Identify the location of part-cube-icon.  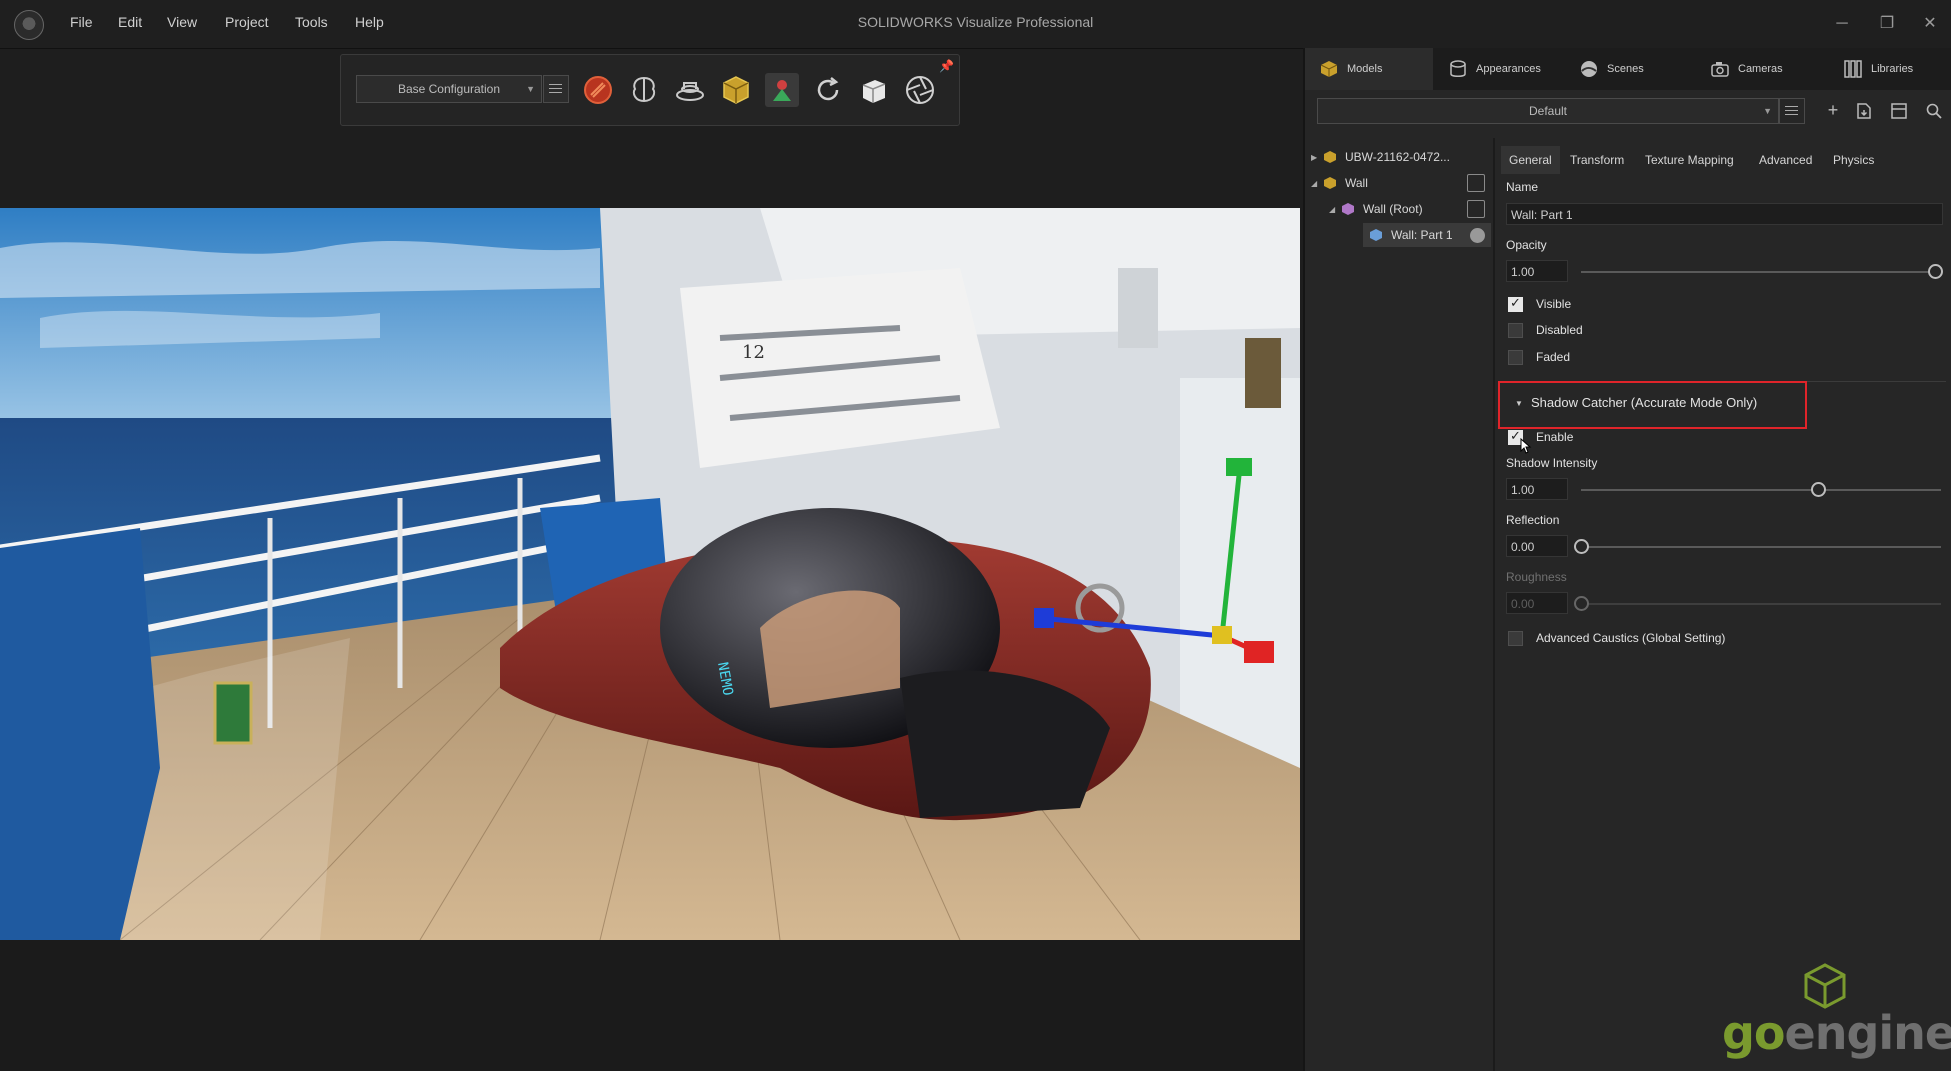
(1376, 235).